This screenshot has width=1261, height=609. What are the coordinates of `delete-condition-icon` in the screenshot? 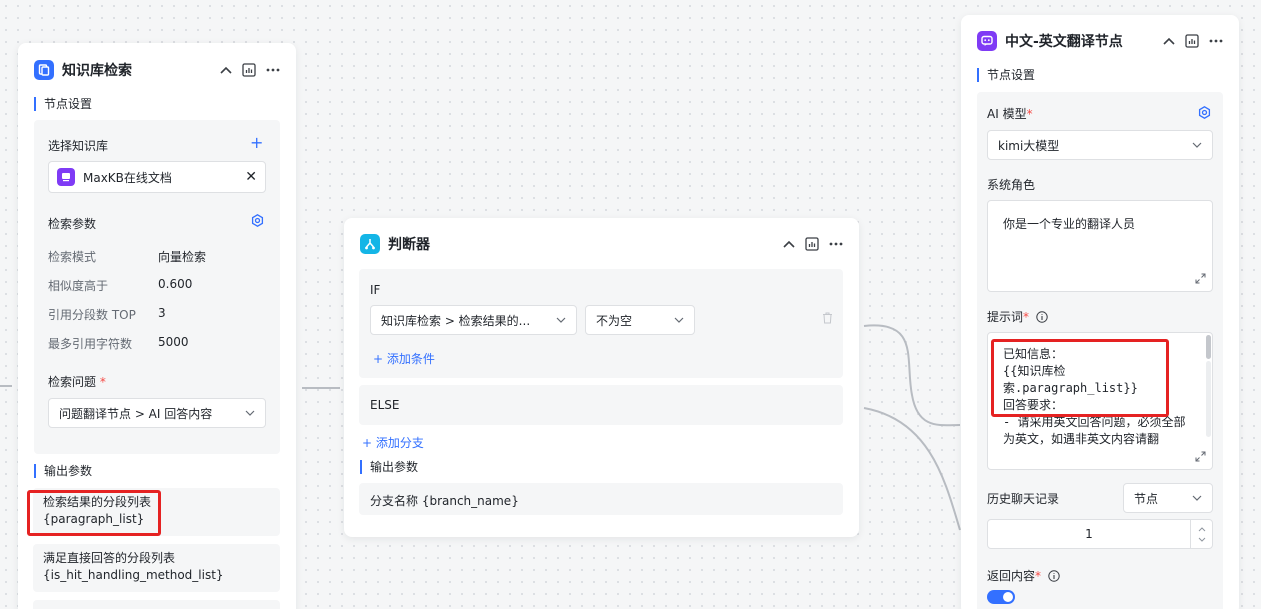 It's located at (827, 319).